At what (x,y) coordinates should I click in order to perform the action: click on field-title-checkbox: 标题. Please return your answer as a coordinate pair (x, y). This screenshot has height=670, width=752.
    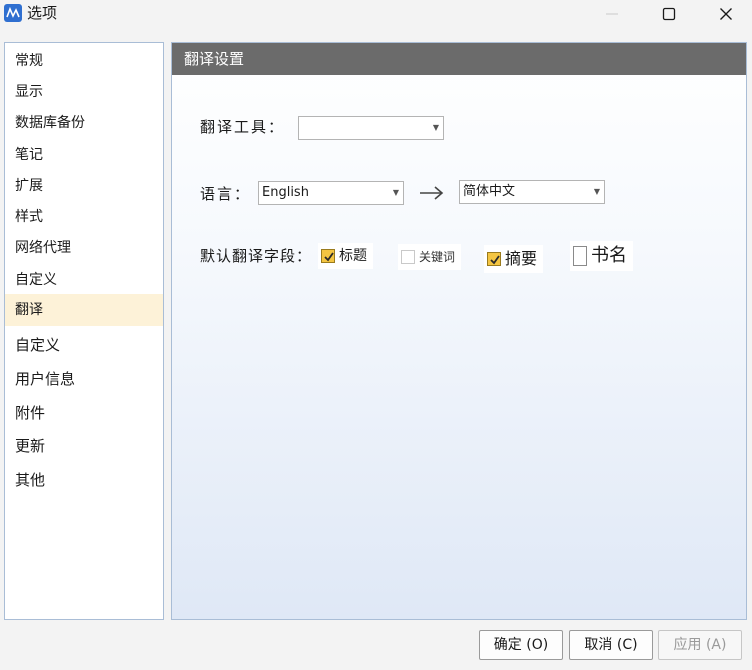
    Looking at the image, I should click on (345, 256).